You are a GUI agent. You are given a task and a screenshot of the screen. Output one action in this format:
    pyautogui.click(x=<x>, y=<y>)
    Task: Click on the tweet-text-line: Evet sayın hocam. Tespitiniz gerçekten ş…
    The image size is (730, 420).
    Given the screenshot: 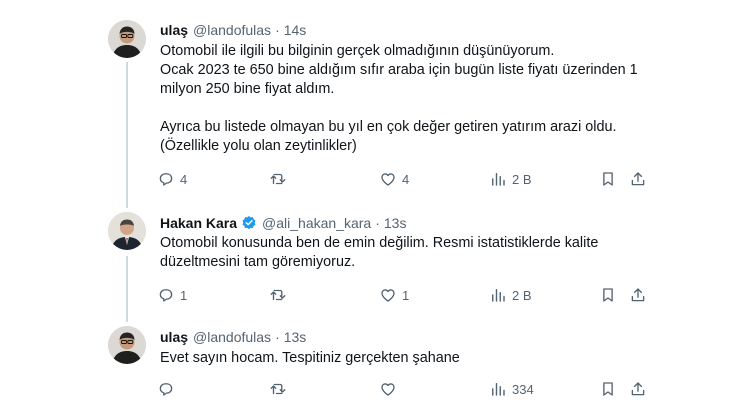 What is the action you would take?
    pyautogui.click(x=310, y=358)
    